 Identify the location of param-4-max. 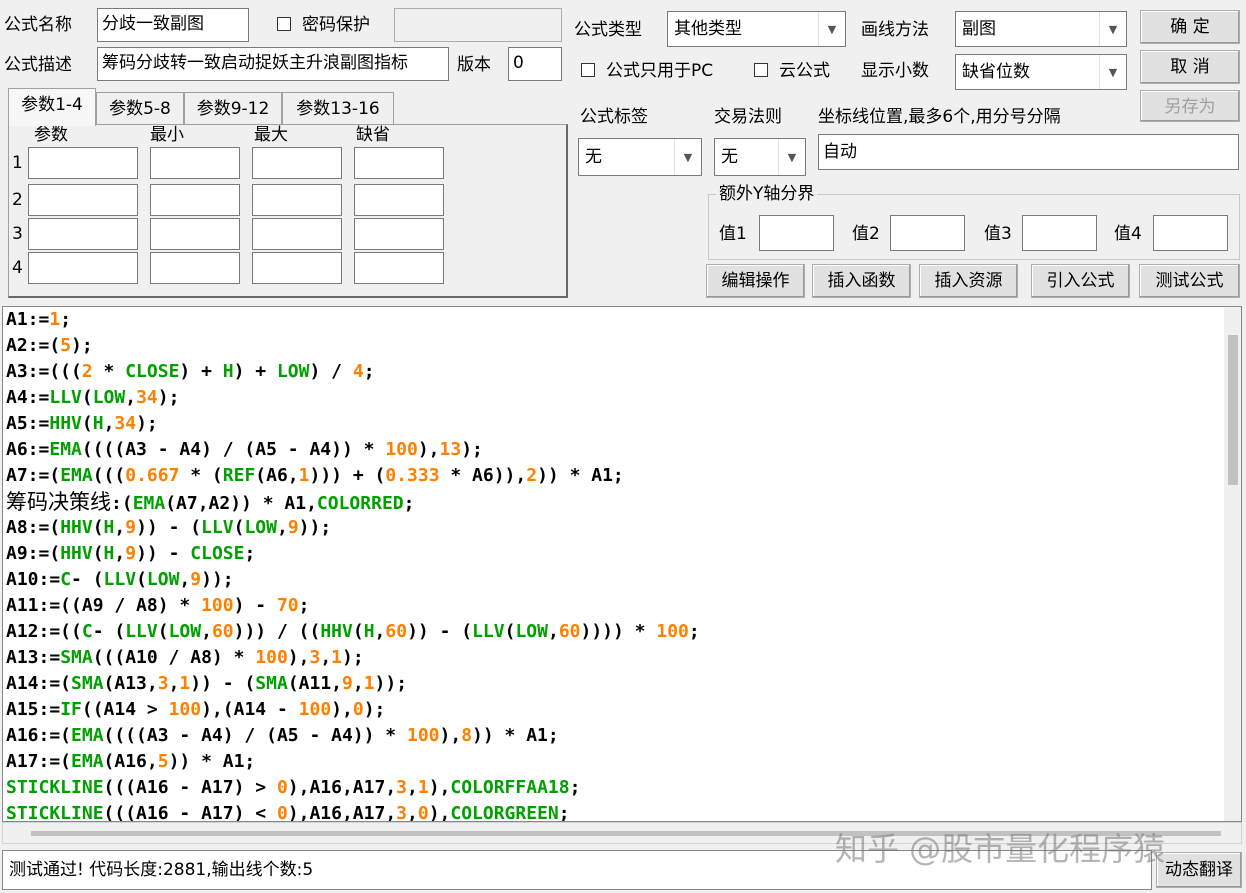
(297, 268).